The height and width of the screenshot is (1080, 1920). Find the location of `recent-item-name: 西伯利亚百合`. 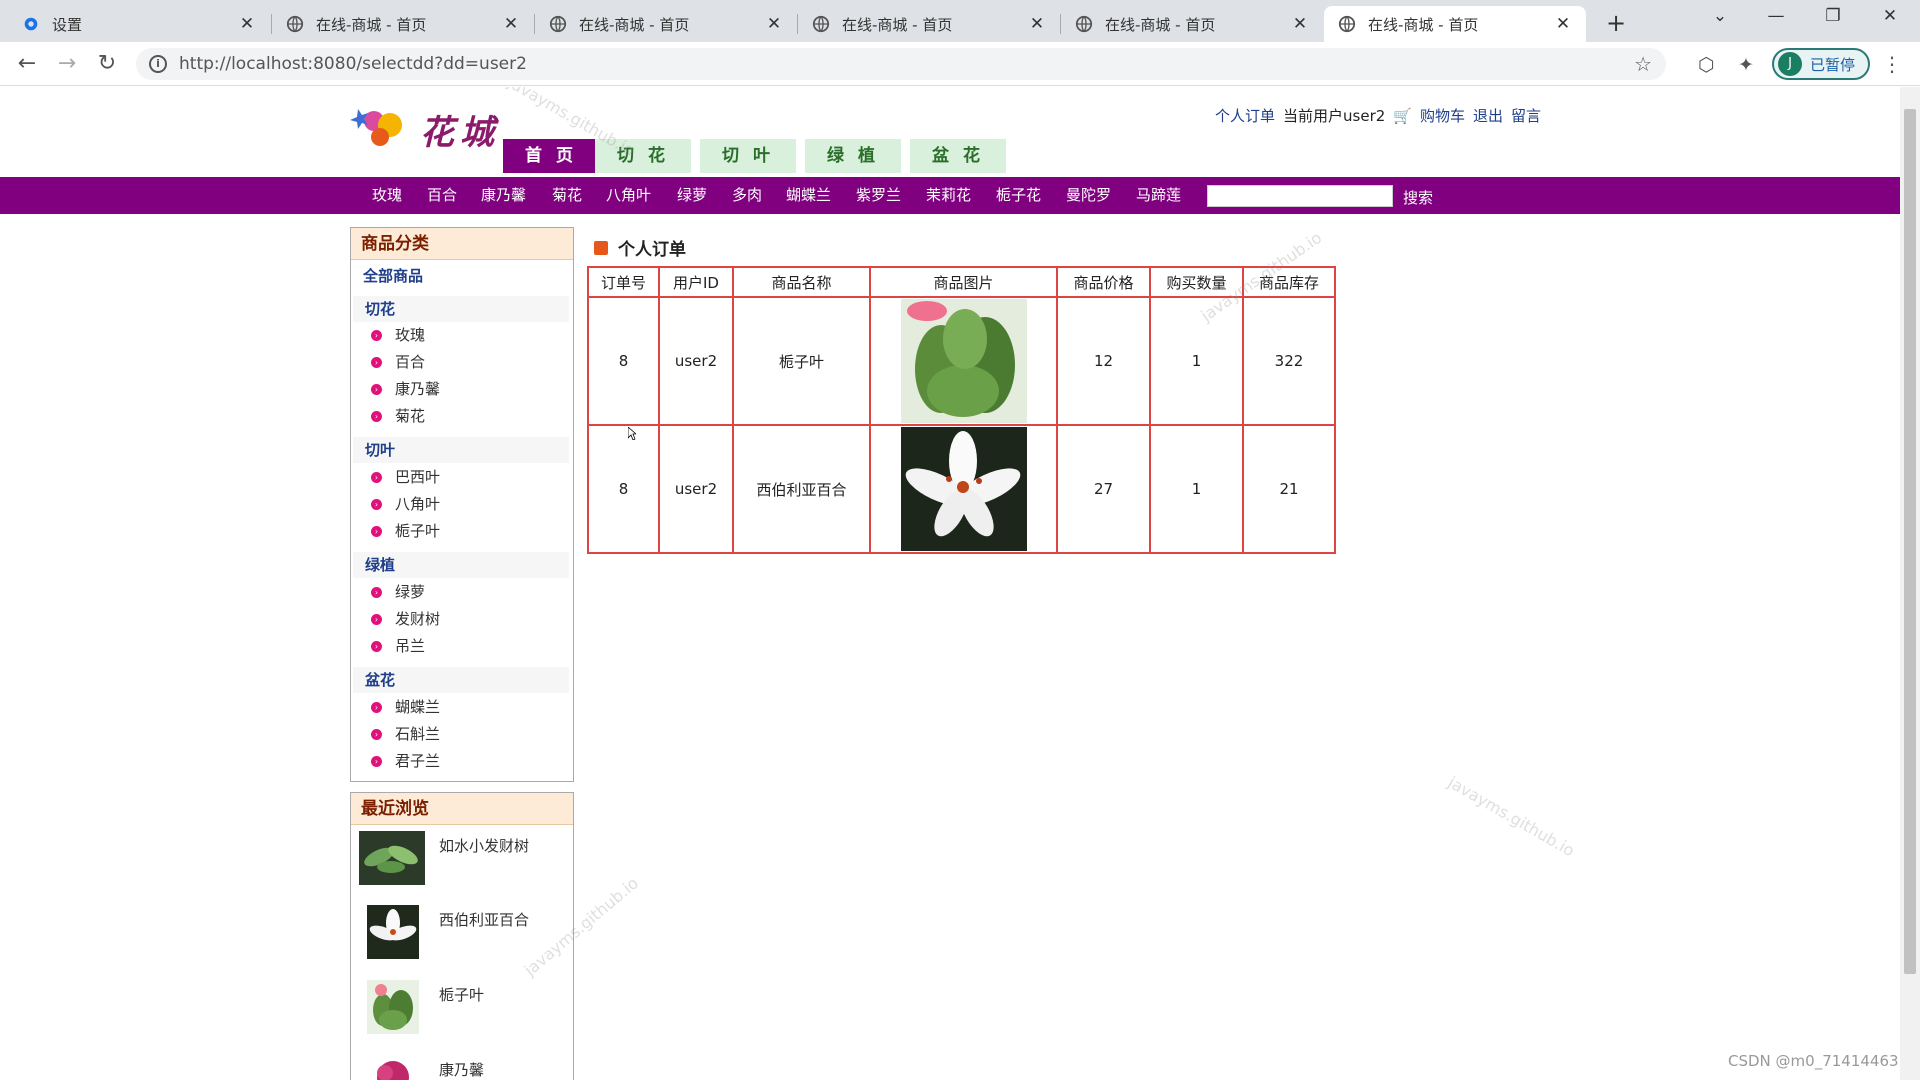

recent-item-name: 西伯利亚百合 is located at coordinates (484, 920).